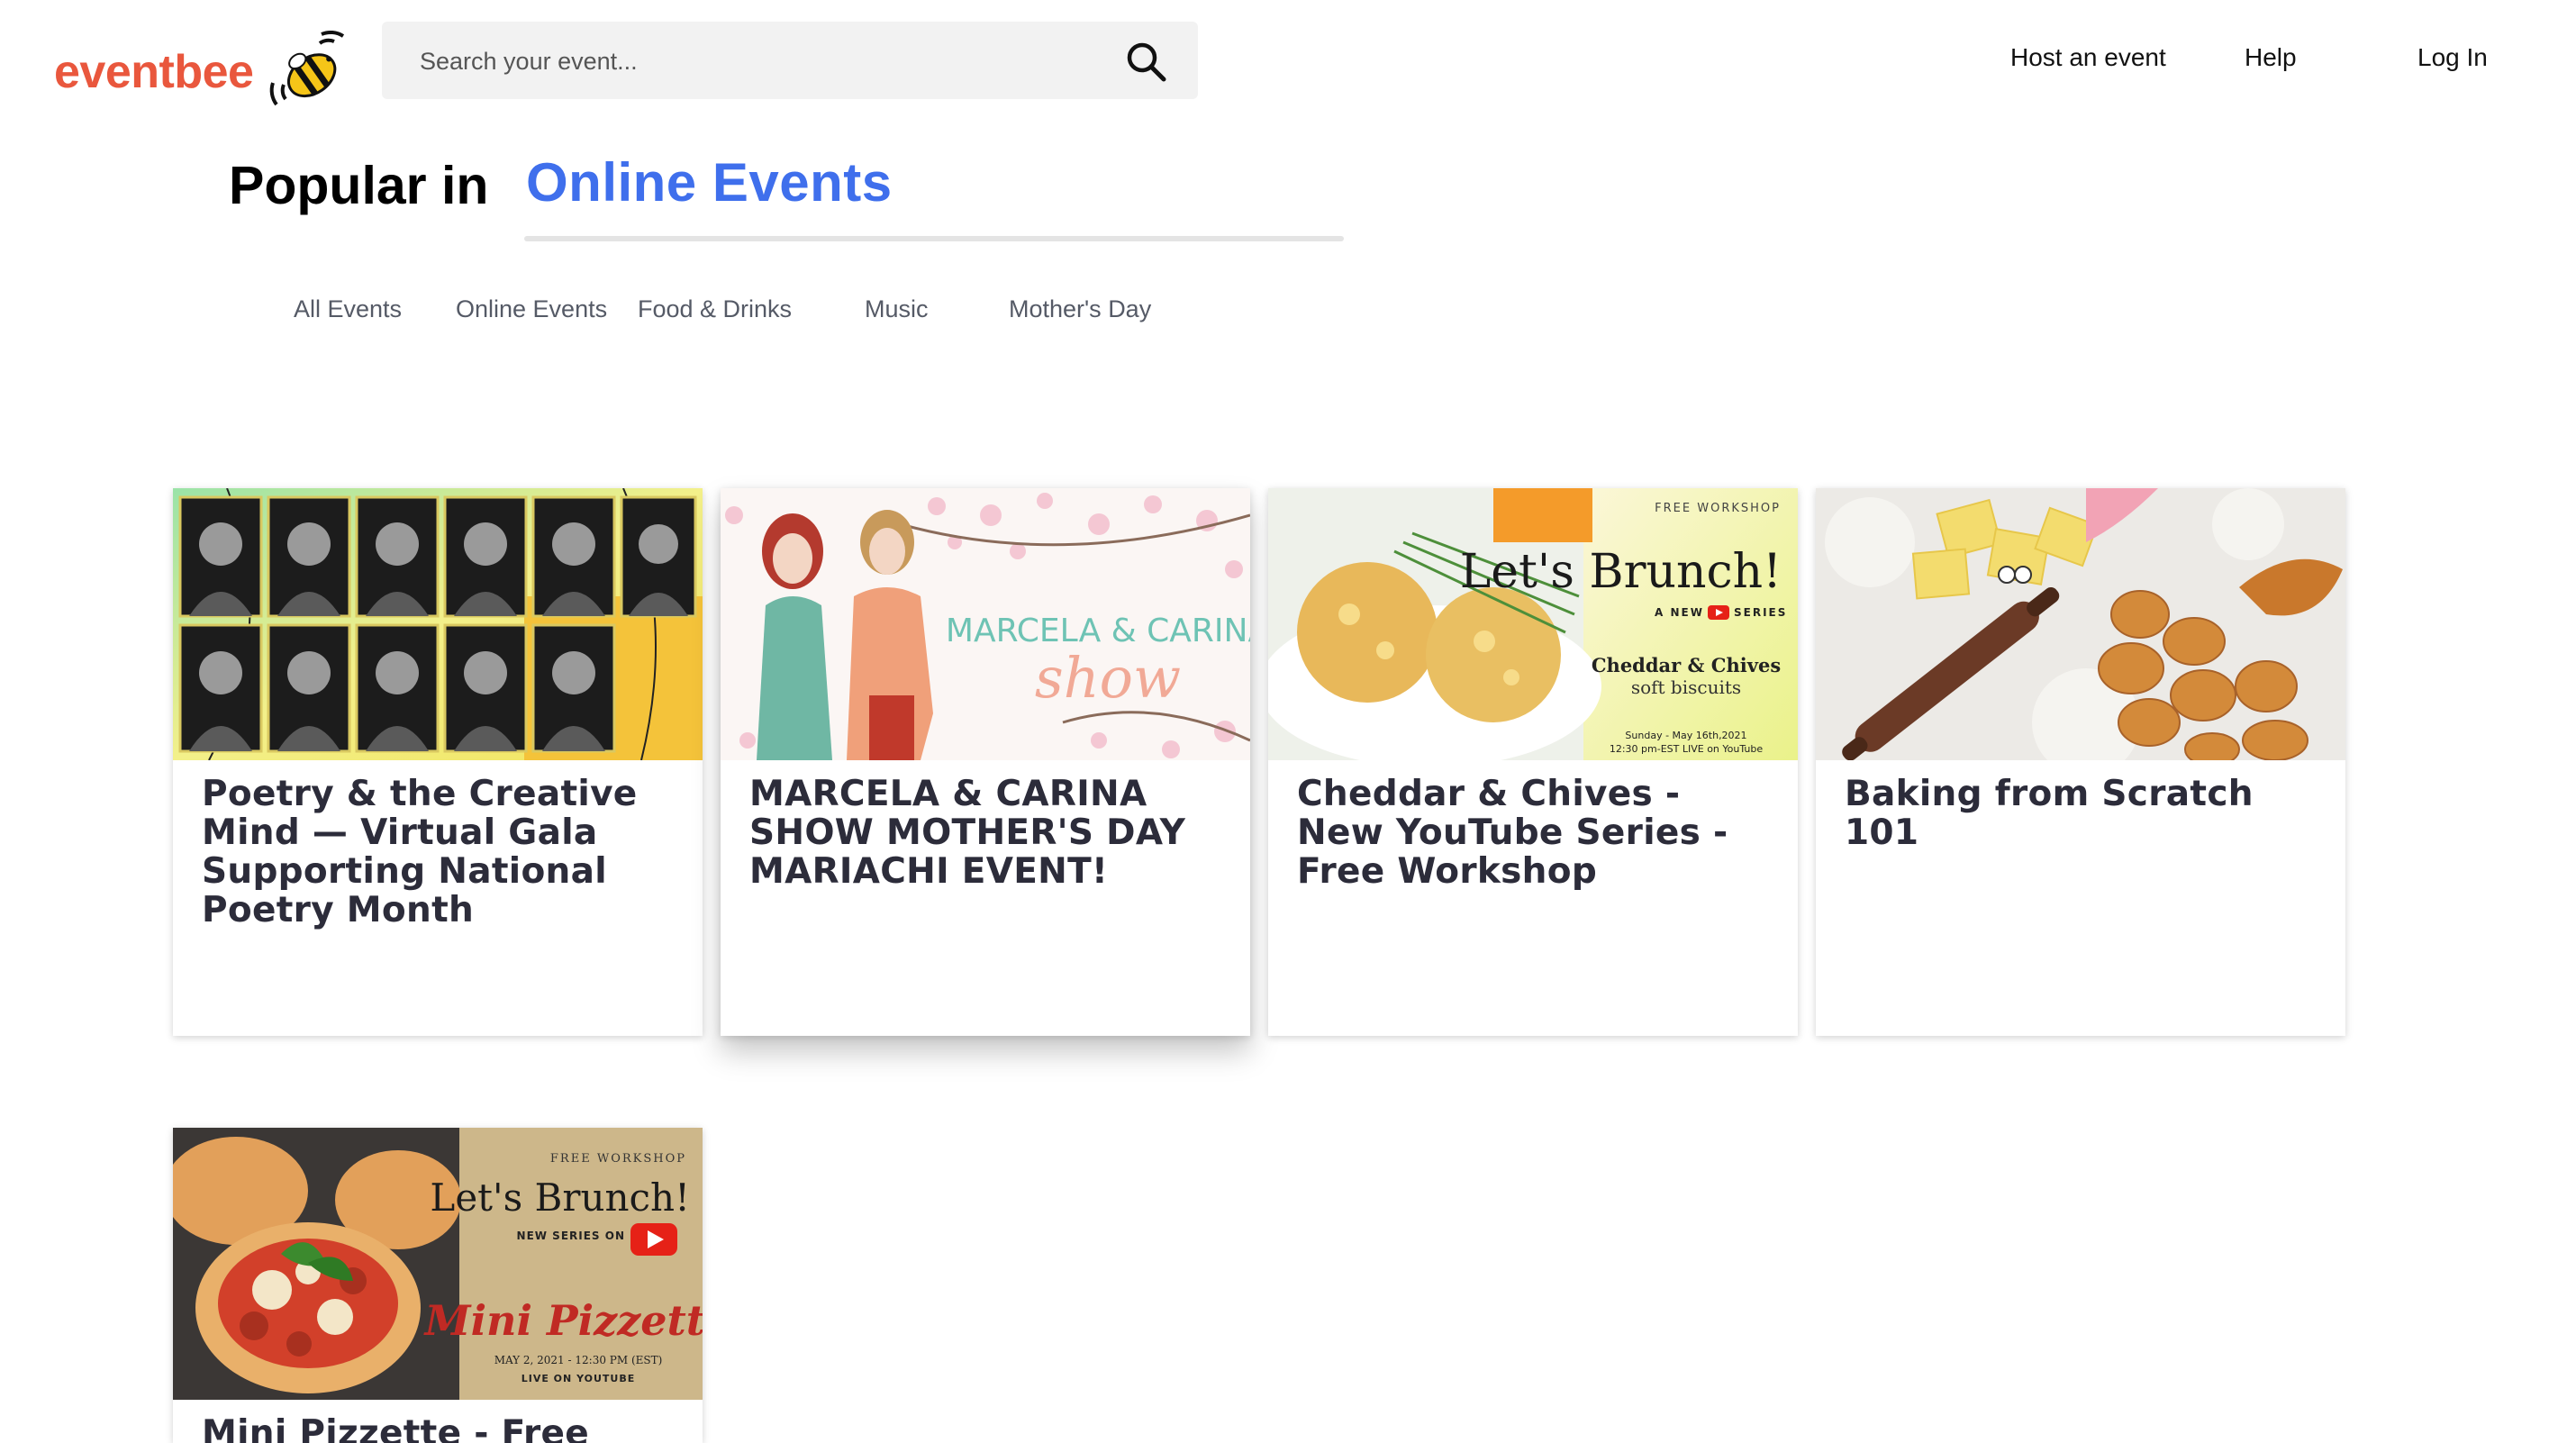  What do you see at coordinates (307, 68) in the screenshot?
I see `bee-icon` at bounding box center [307, 68].